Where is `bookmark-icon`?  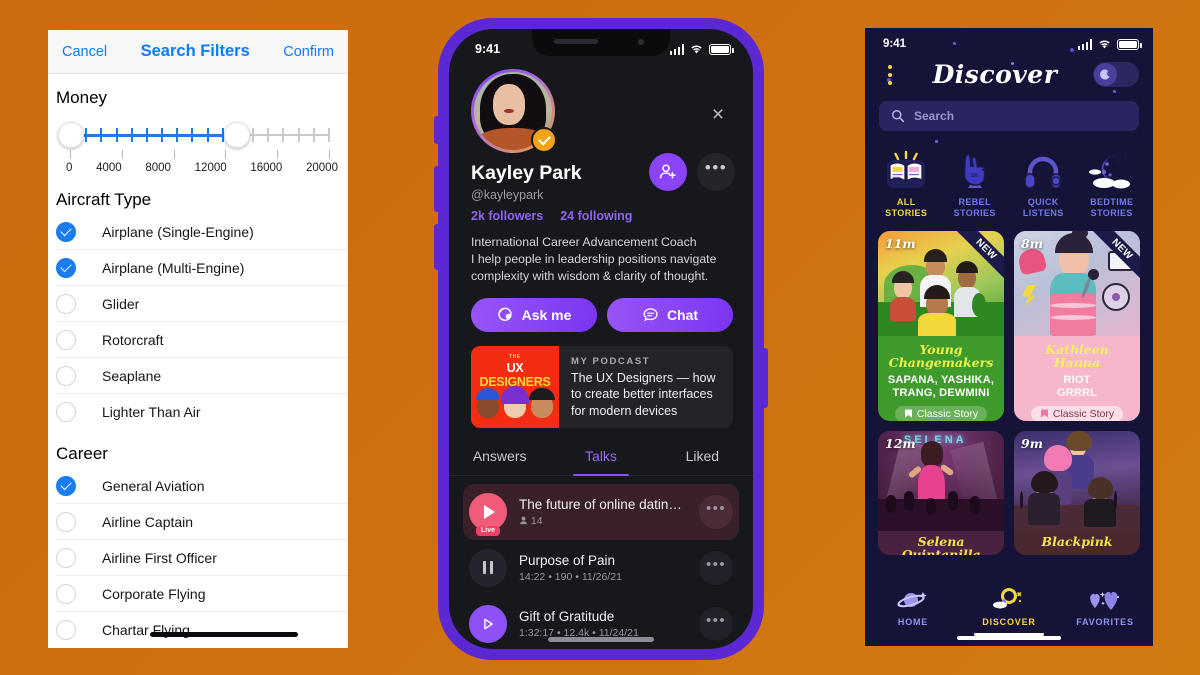 bookmark-icon is located at coordinates (1044, 413).